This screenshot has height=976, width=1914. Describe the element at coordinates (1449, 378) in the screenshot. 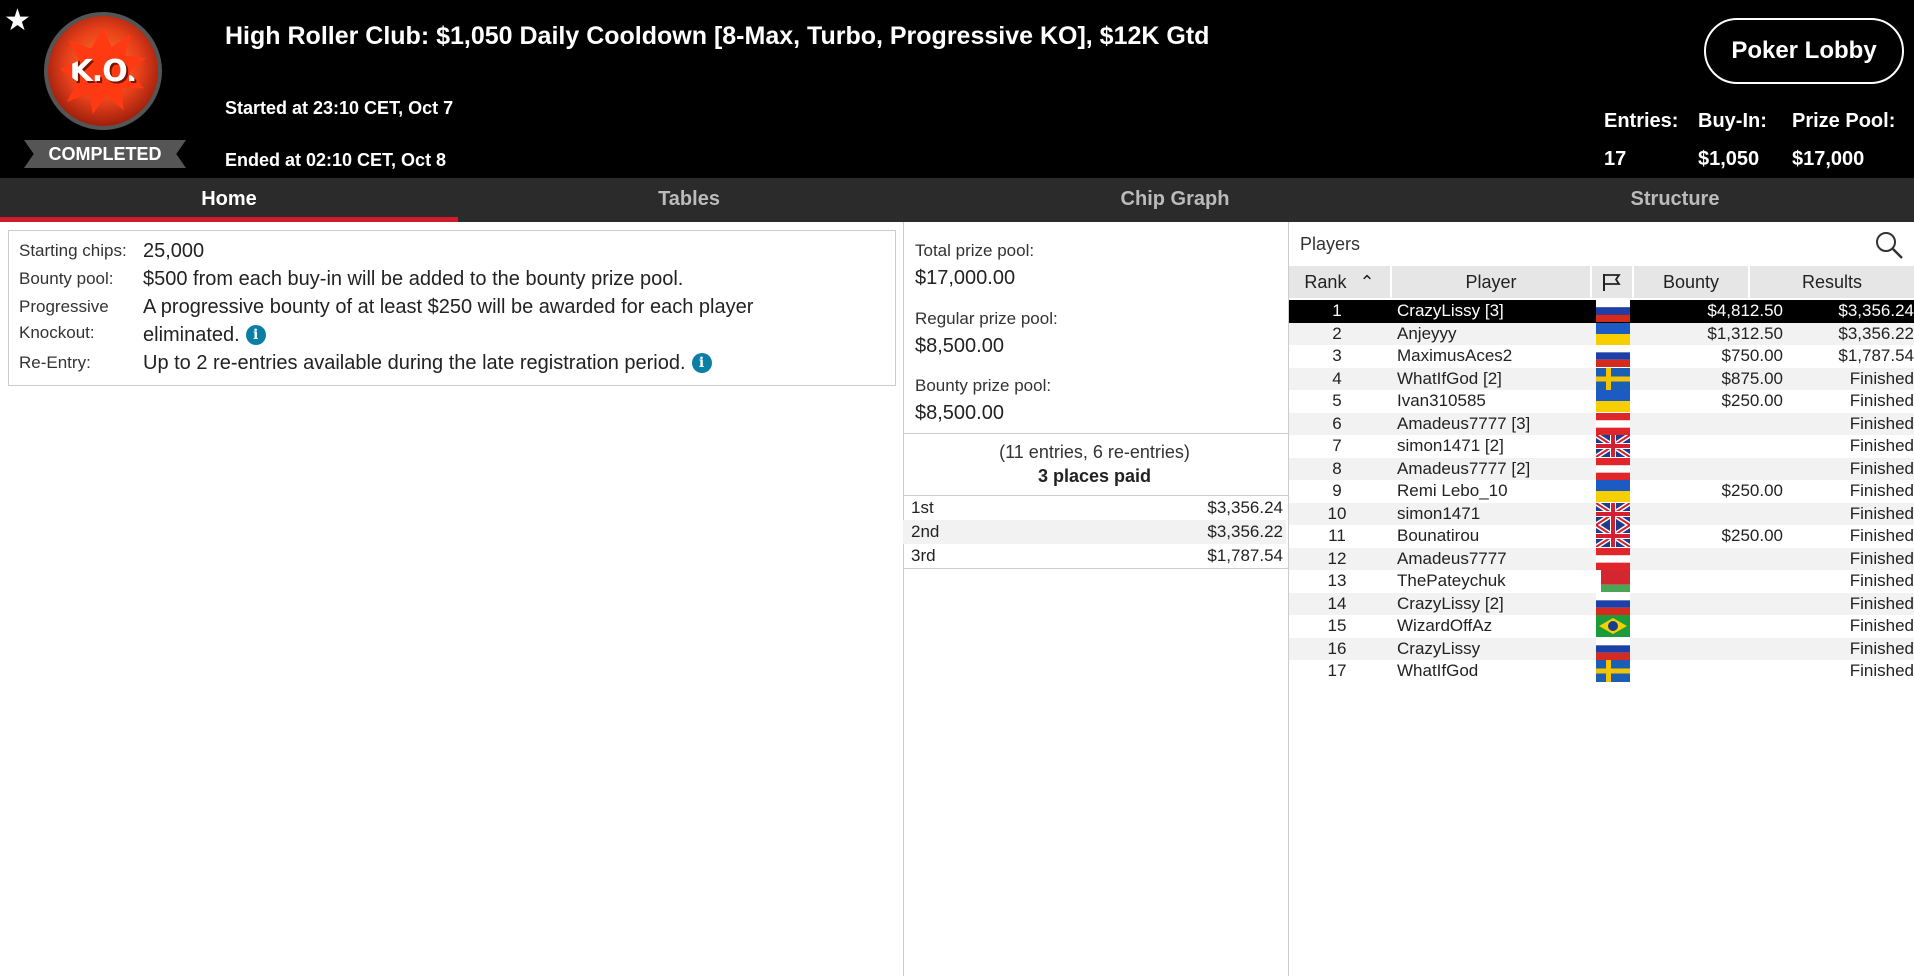

I see `player-name-cell: WhatIfGod [2]` at that location.